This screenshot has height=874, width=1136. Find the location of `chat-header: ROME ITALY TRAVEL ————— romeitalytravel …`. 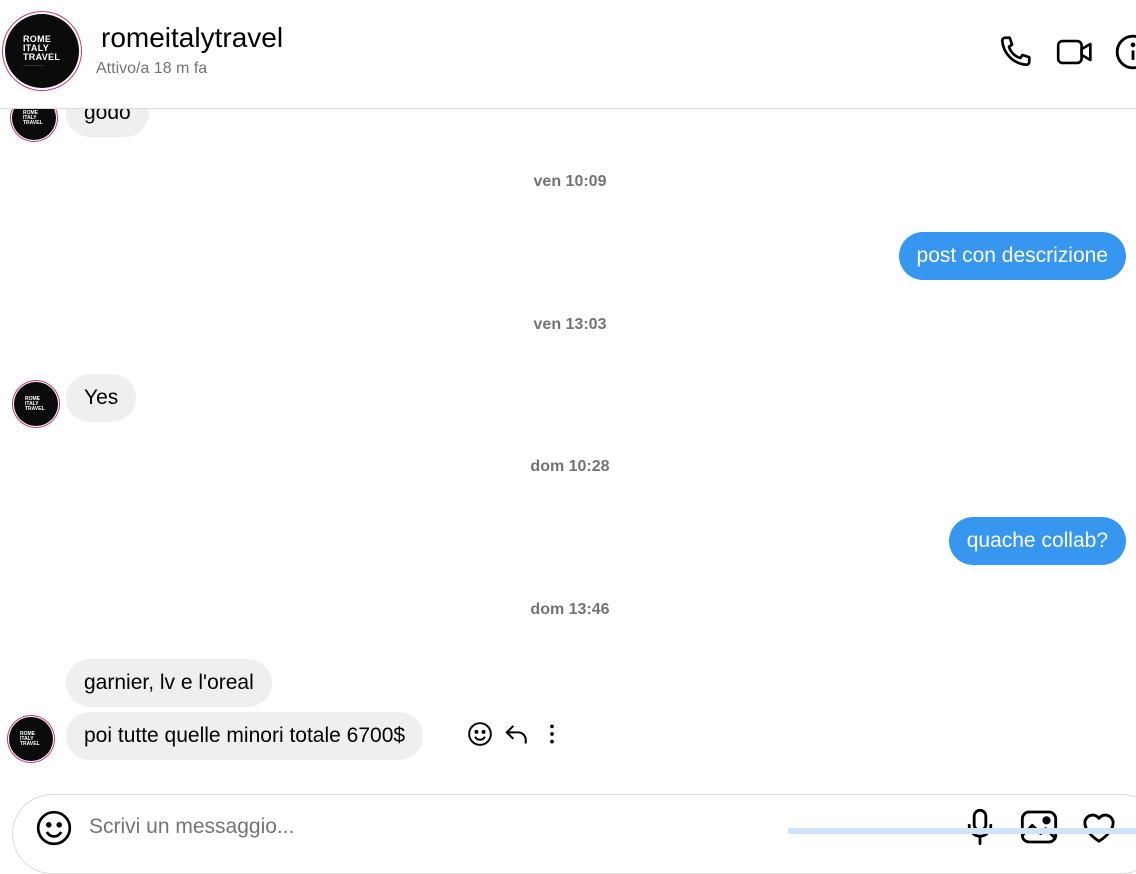

chat-header: ROME ITALY TRAVEL ————— romeitalytravel … is located at coordinates (568, 54).